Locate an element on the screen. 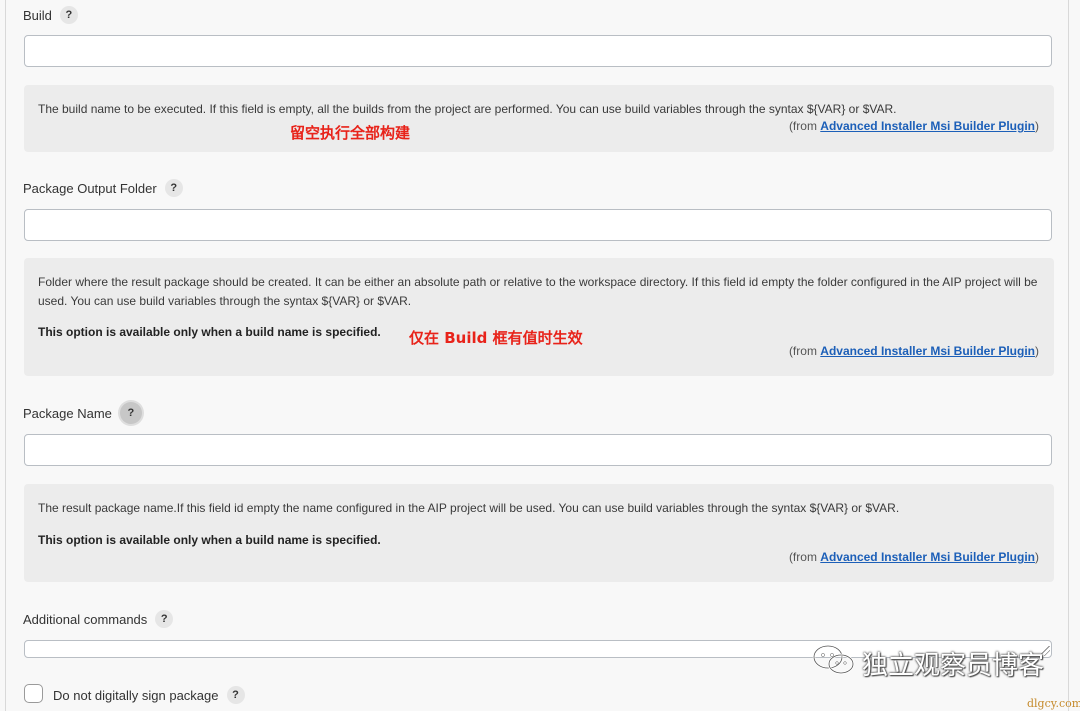 This screenshot has height=711, width=1080. package-name-help-icon: ? is located at coordinates (130, 413).